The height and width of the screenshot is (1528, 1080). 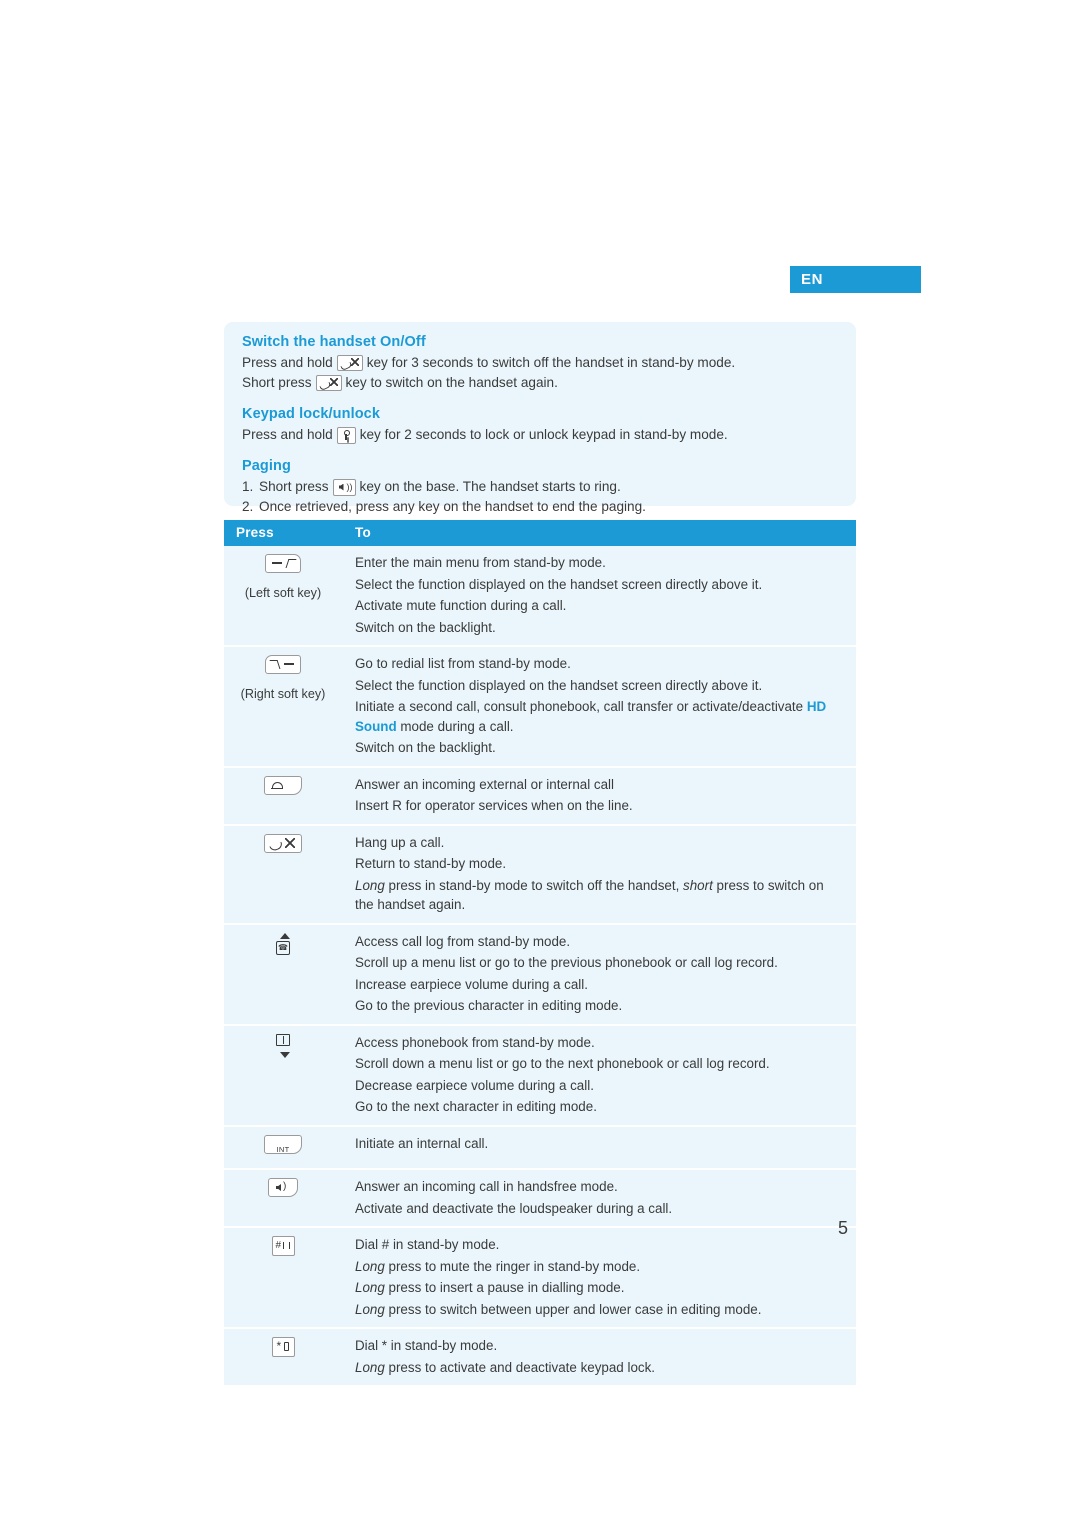 What do you see at coordinates (463, 663) in the screenshot?
I see `action-text: Go to redial list from stand-by mode.` at bounding box center [463, 663].